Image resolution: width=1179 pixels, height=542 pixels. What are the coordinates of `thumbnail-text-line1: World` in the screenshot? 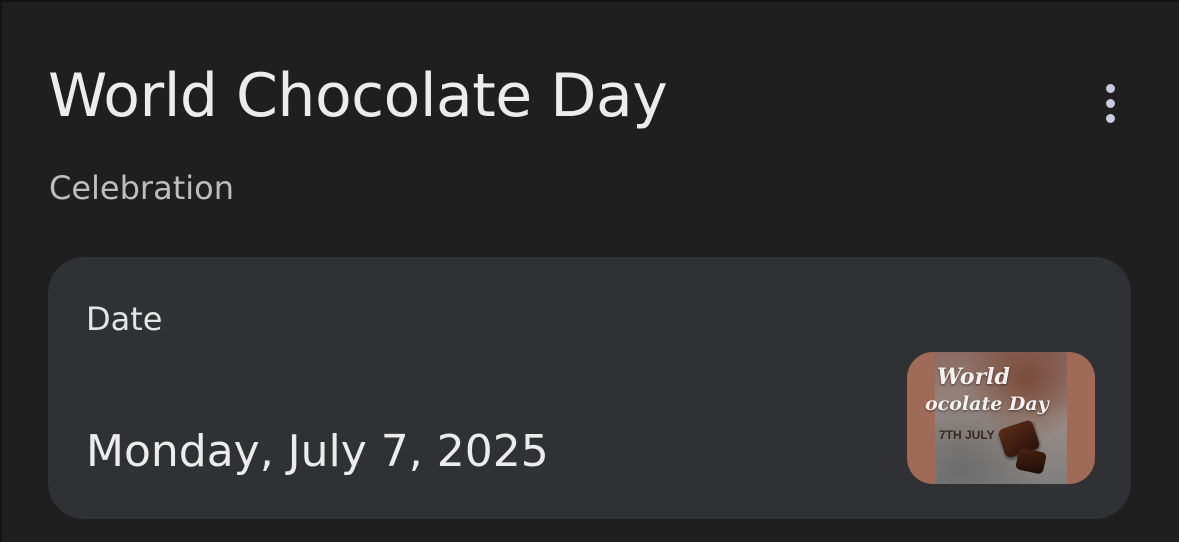 It's located at (973, 377).